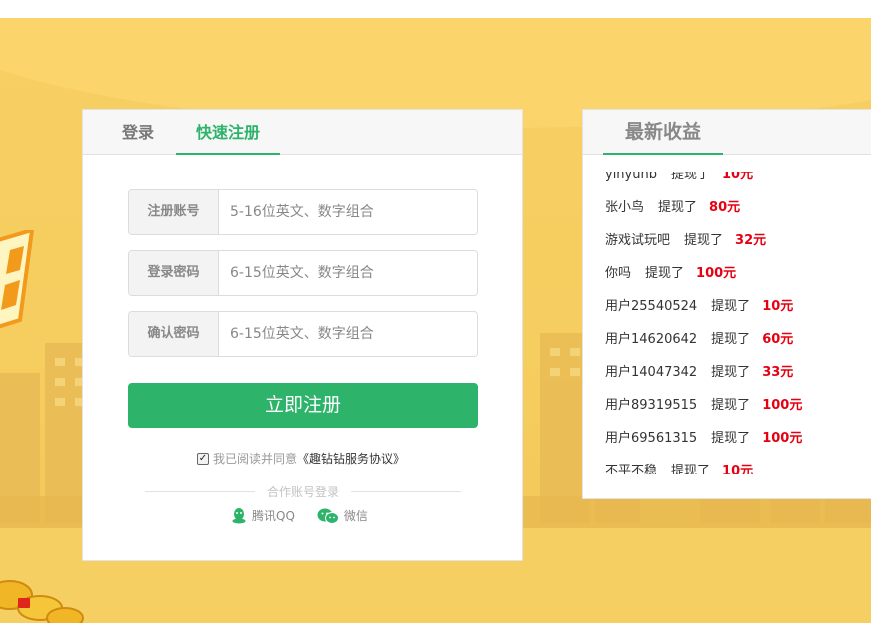 This screenshot has height=623, width=871. I want to click on list-item: 用户69561315 提现了 100元, so click(703, 438).